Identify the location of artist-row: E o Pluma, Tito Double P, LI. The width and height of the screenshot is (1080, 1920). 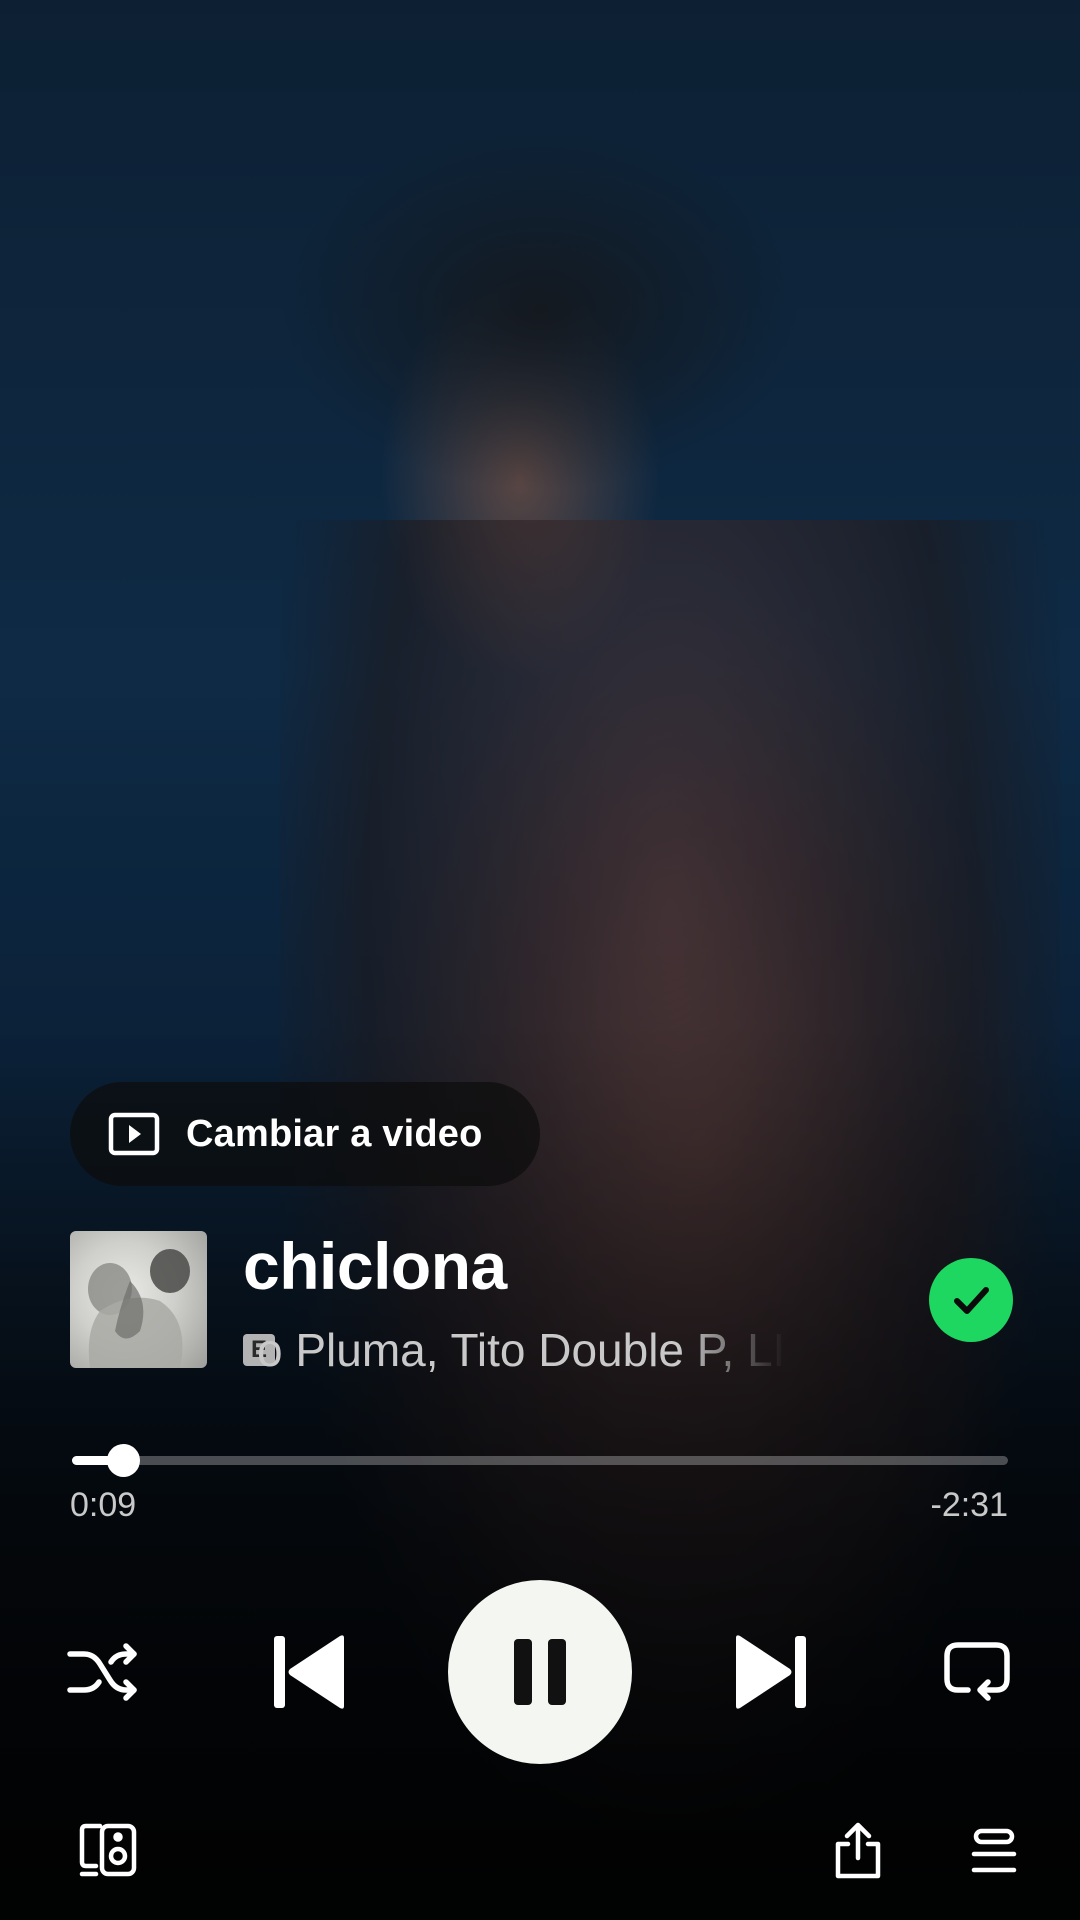
(543, 1350).